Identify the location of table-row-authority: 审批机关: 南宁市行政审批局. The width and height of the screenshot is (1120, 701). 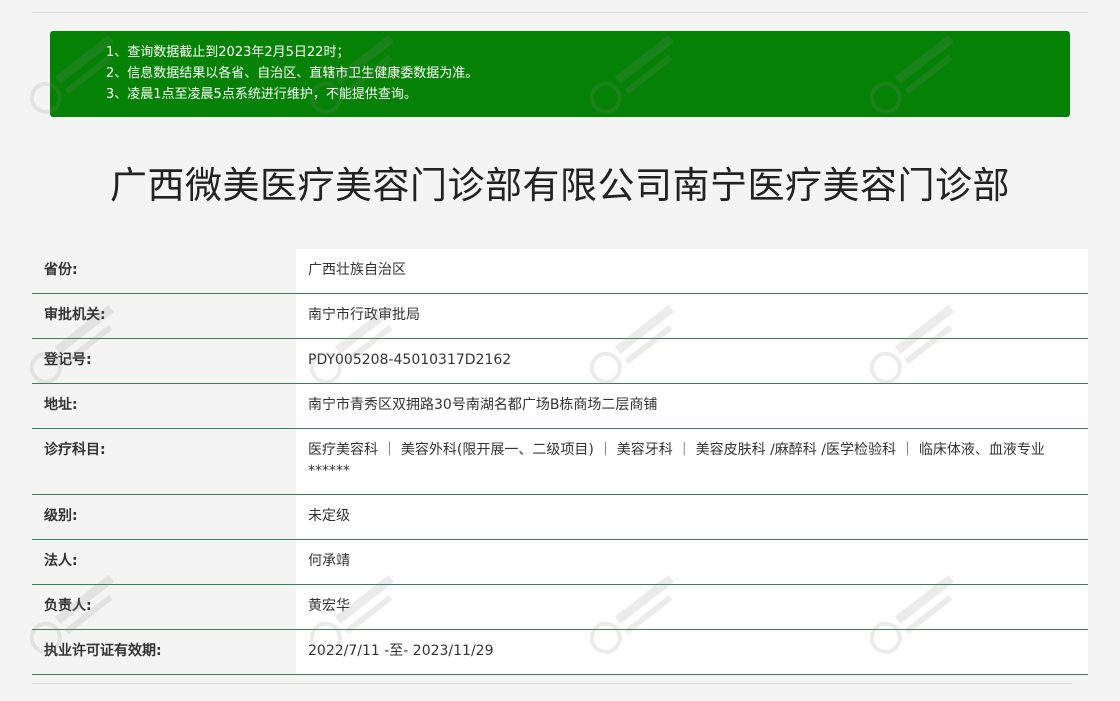
(560, 316).